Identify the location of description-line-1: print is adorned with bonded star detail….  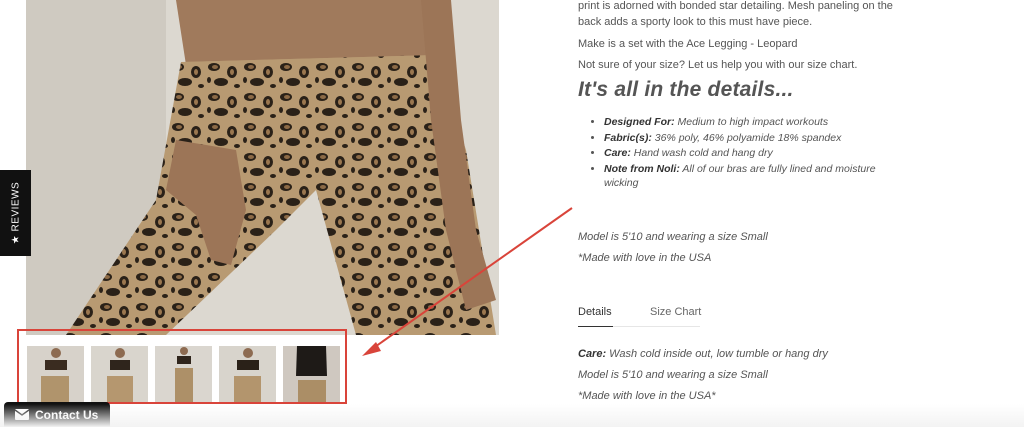
(735, 6).